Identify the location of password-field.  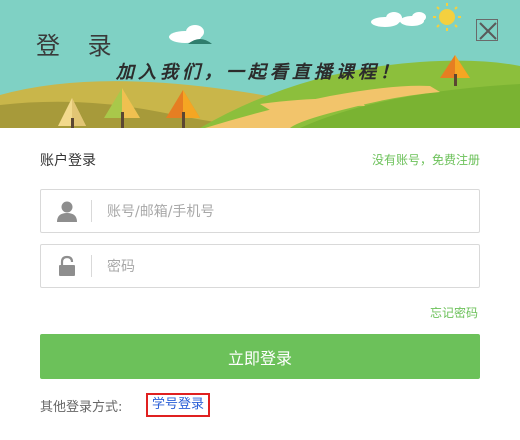
(260, 266).